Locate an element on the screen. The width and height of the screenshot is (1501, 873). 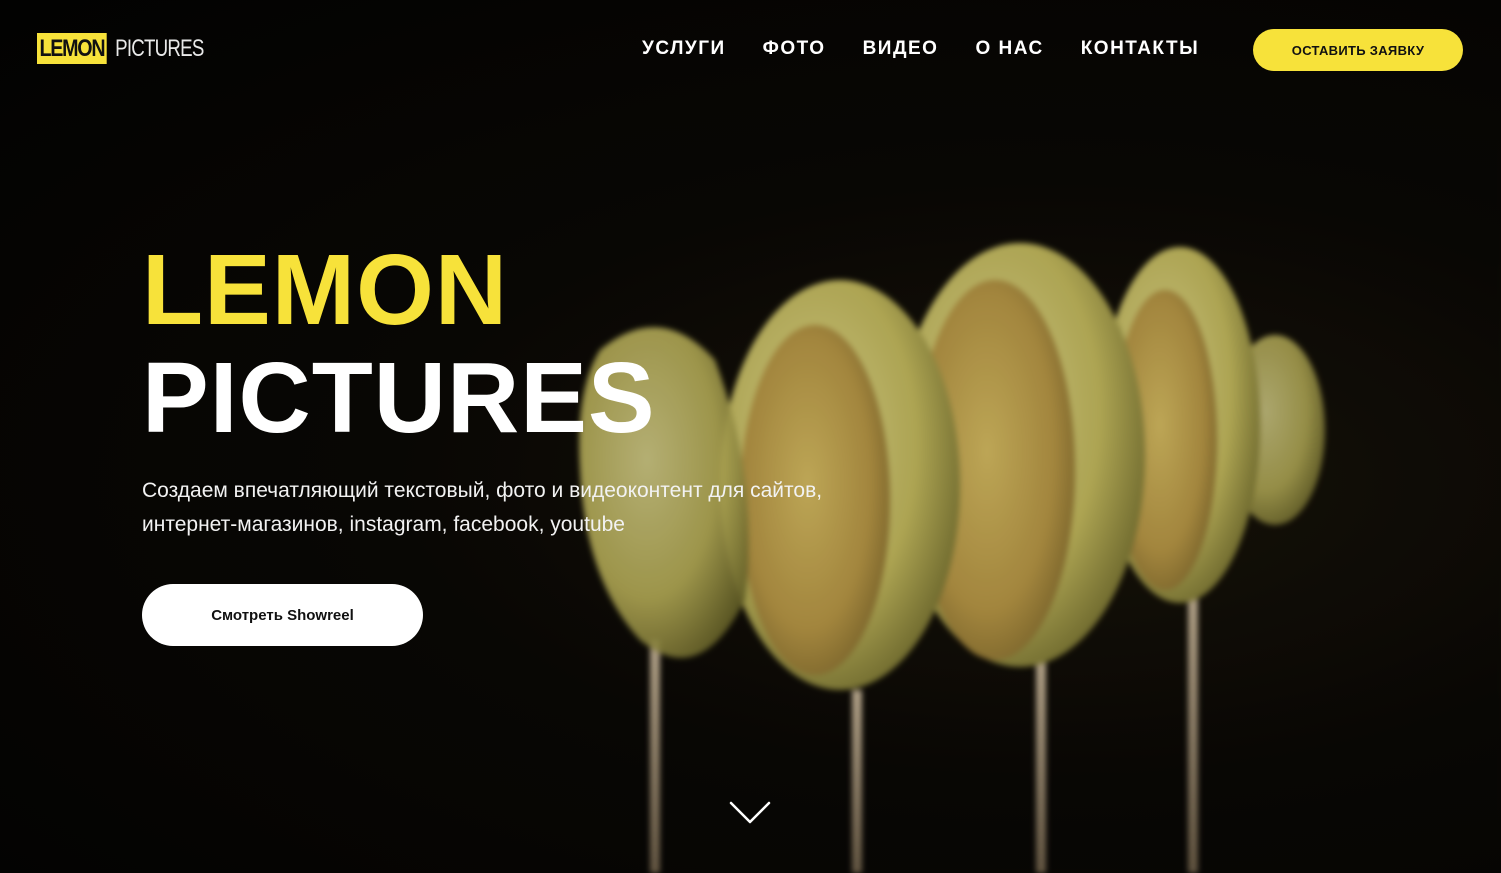
nav-item-services: УСЛУГИ is located at coordinates (684, 49).